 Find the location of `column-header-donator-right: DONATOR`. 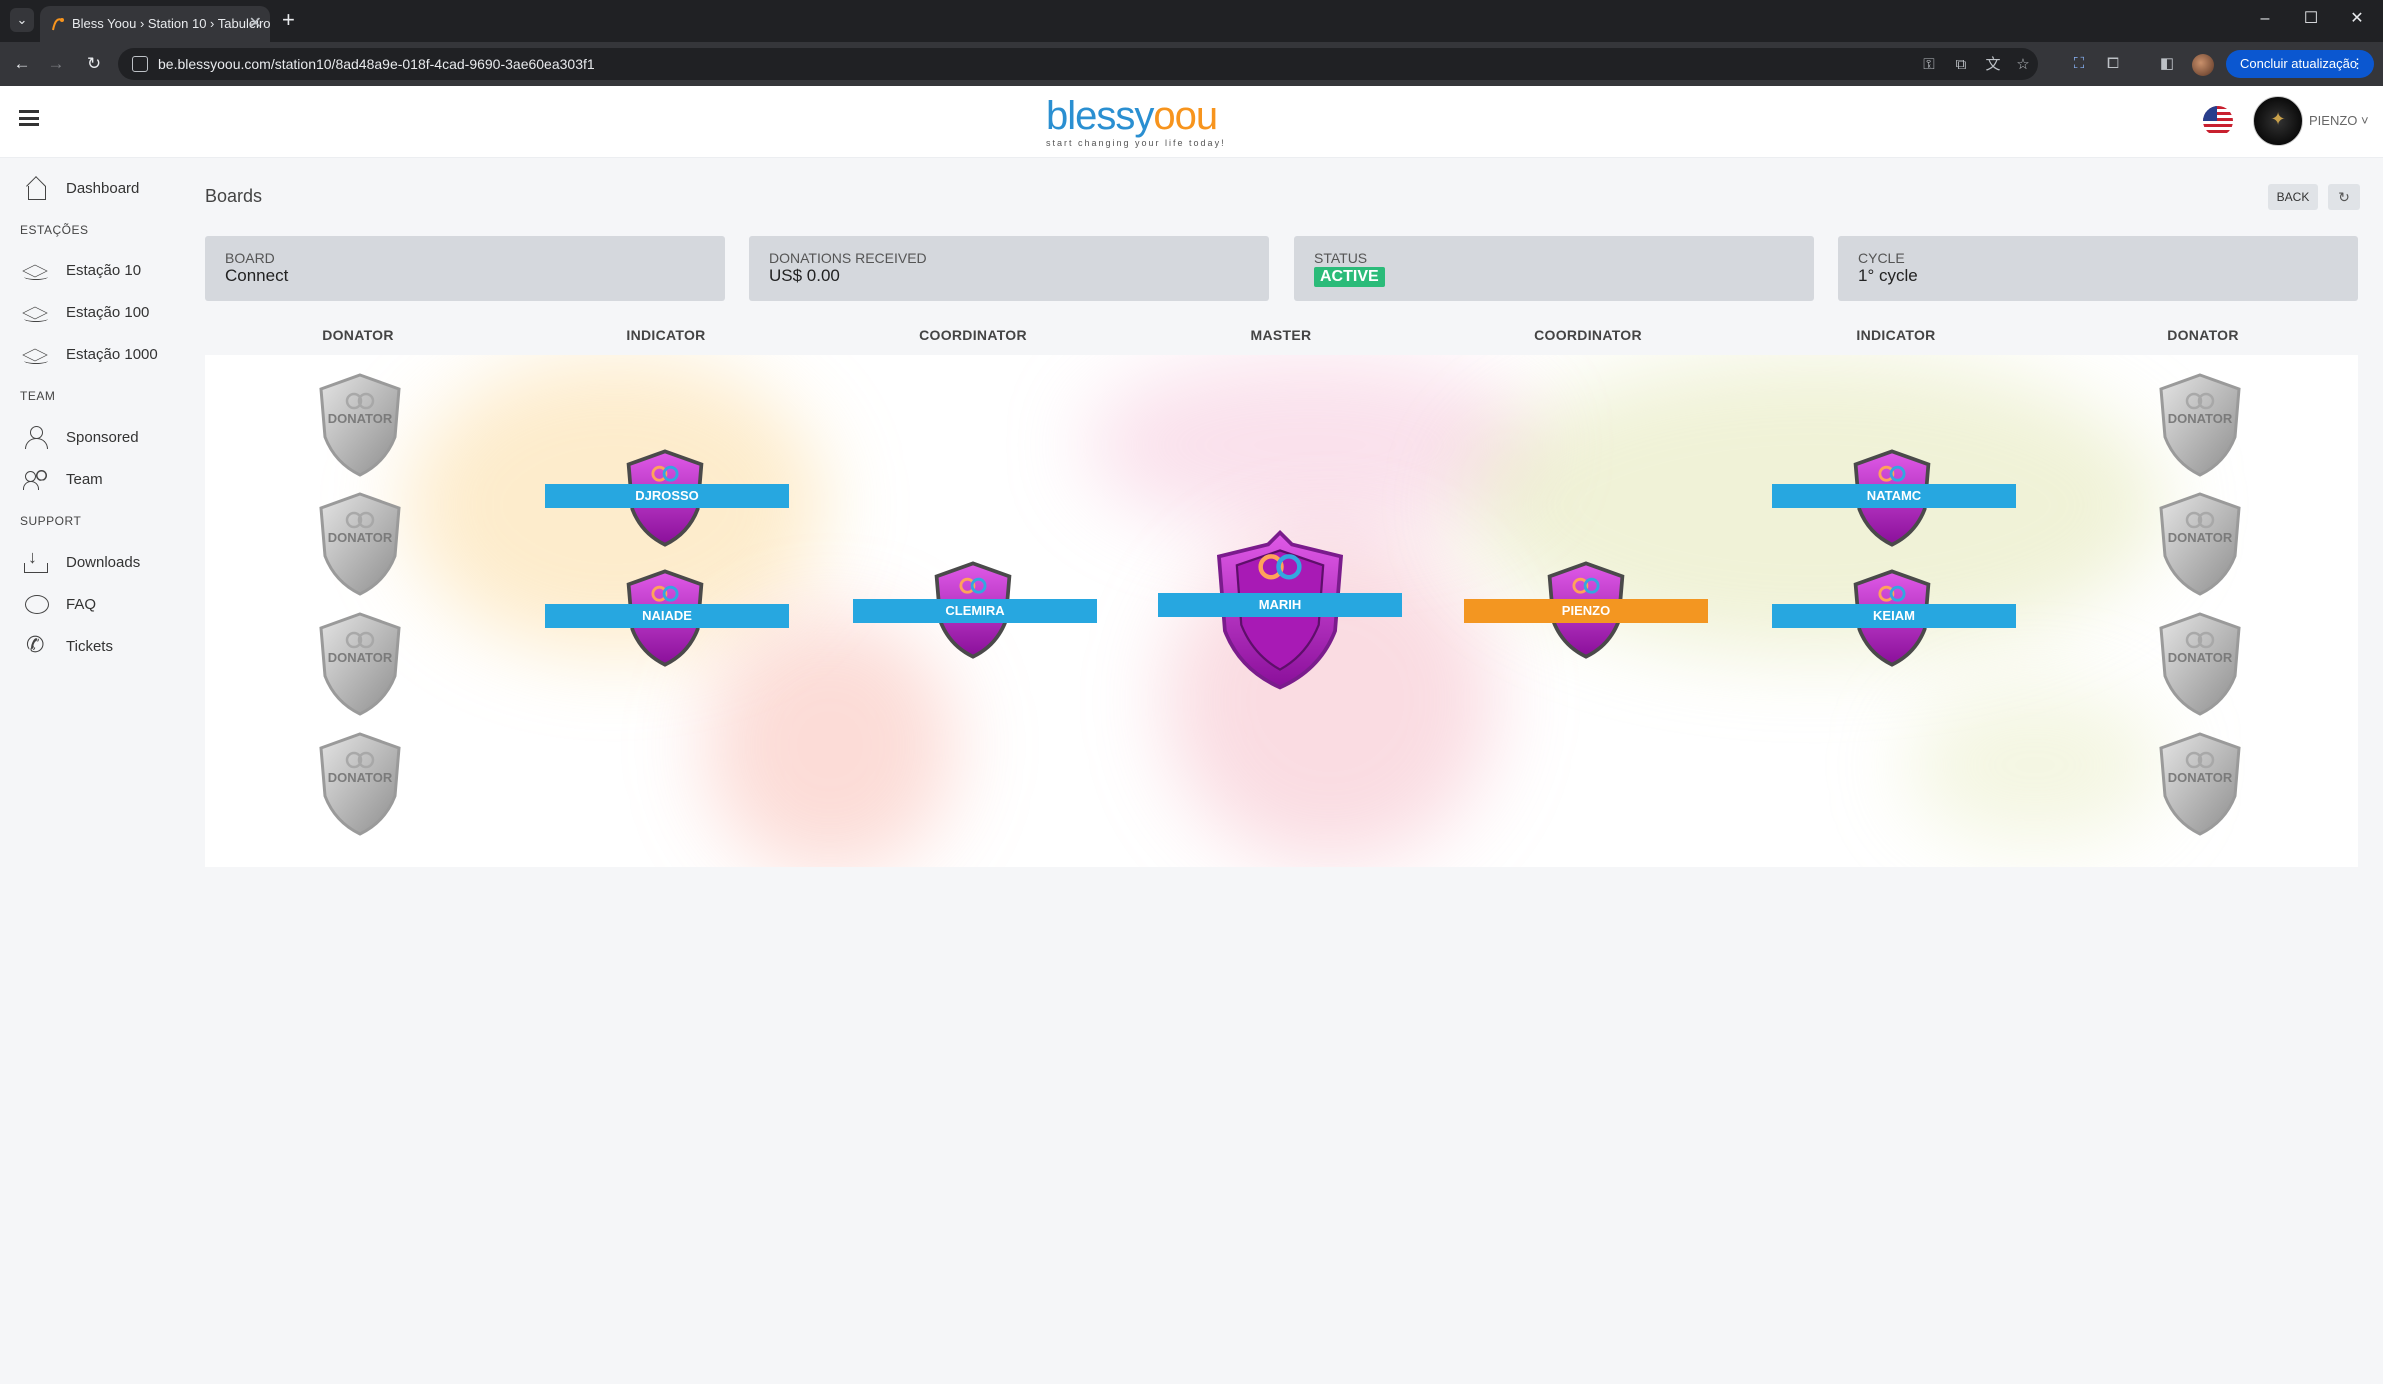

column-header-donator-right: DONATOR is located at coordinates (2203, 335).